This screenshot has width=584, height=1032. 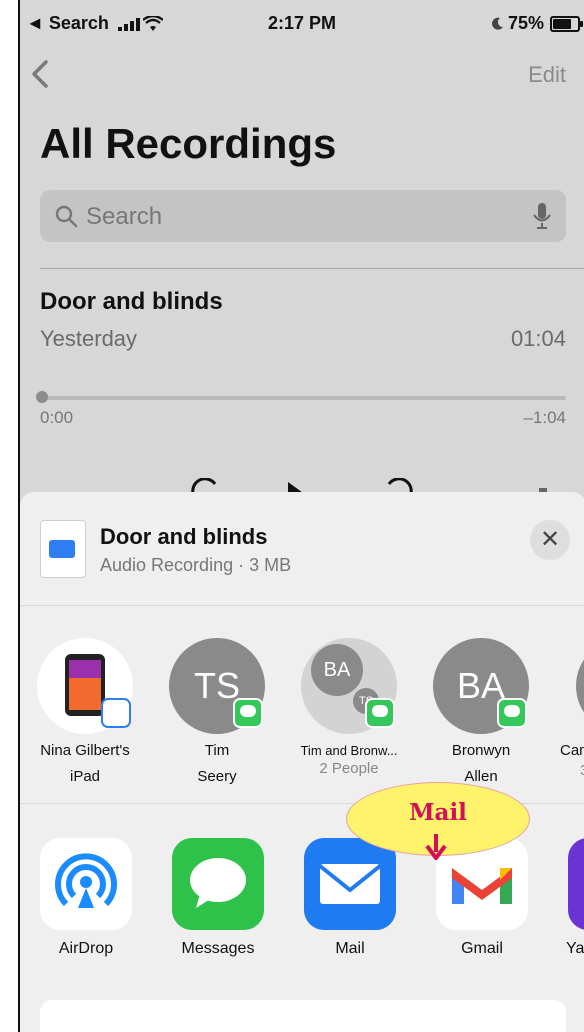 I want to click on status-left: ◄ Search, so click(x=94, y=23).